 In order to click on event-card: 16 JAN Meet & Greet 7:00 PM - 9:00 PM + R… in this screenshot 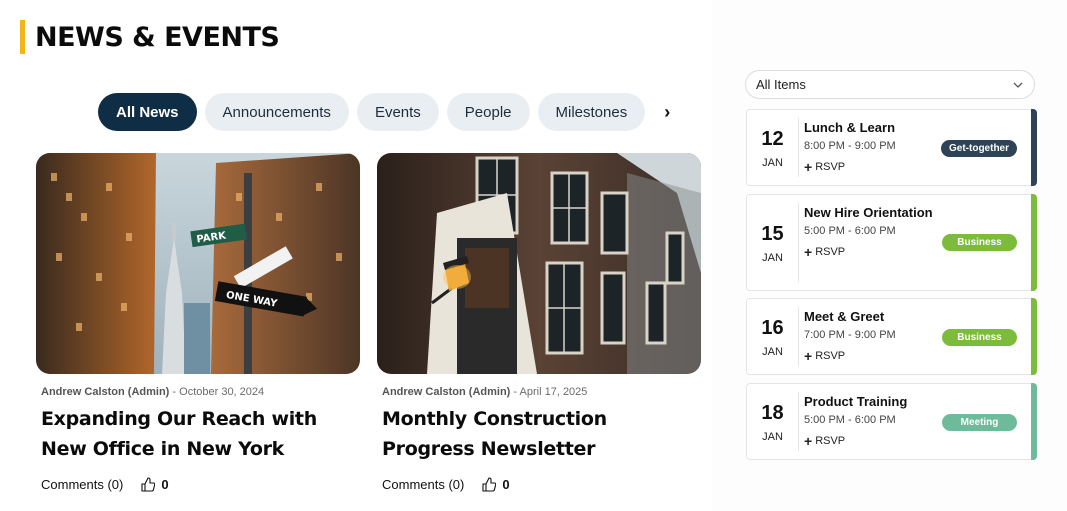, I will do `click(891, 336)`.